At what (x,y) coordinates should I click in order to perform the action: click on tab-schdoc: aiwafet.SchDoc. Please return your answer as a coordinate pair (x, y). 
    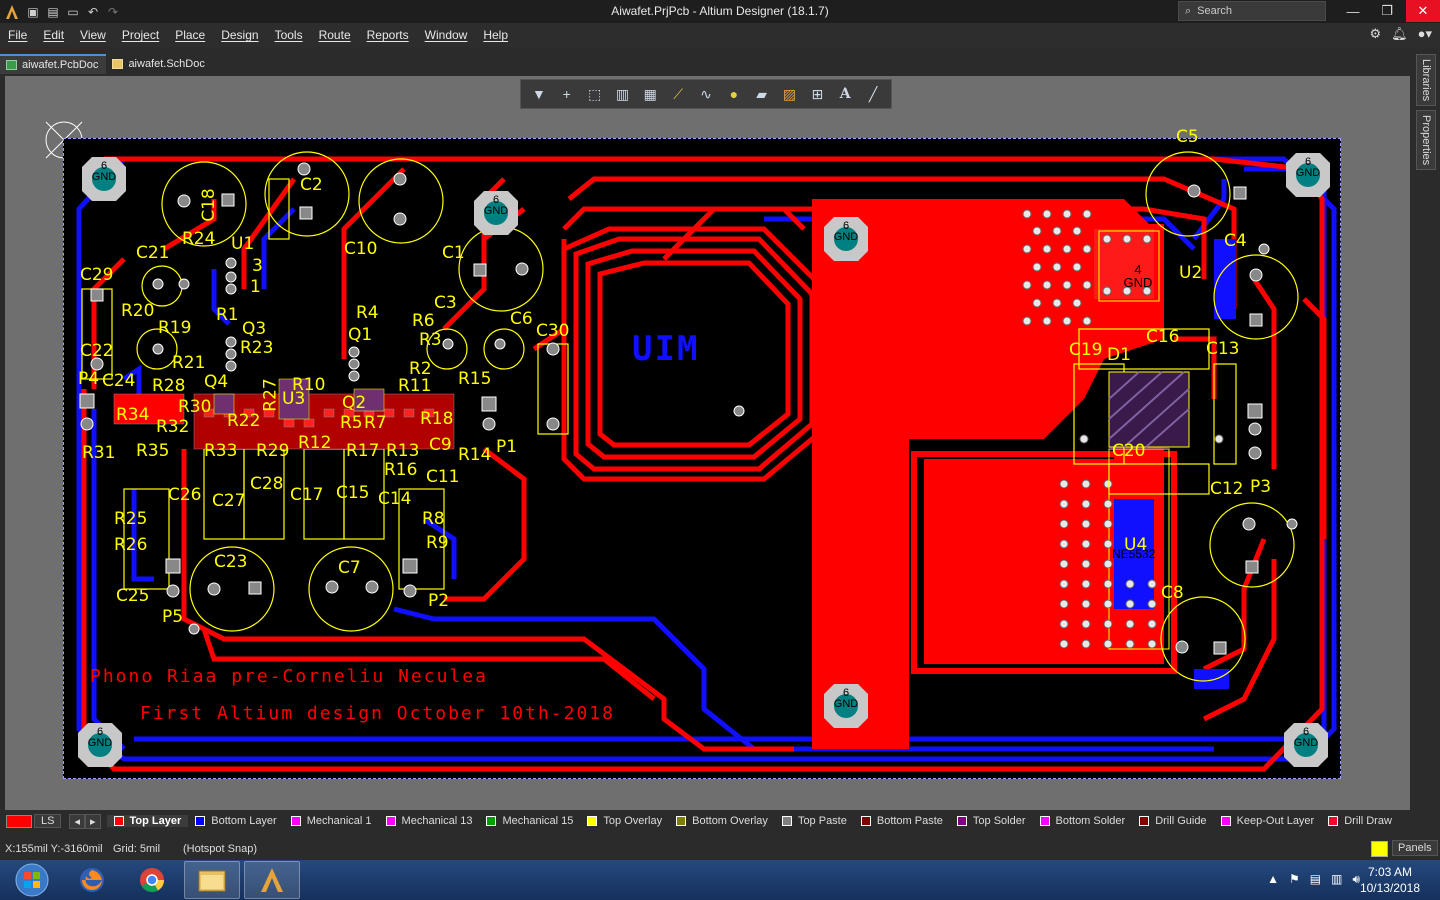
    Looking at the image, I should click on (159, 64).